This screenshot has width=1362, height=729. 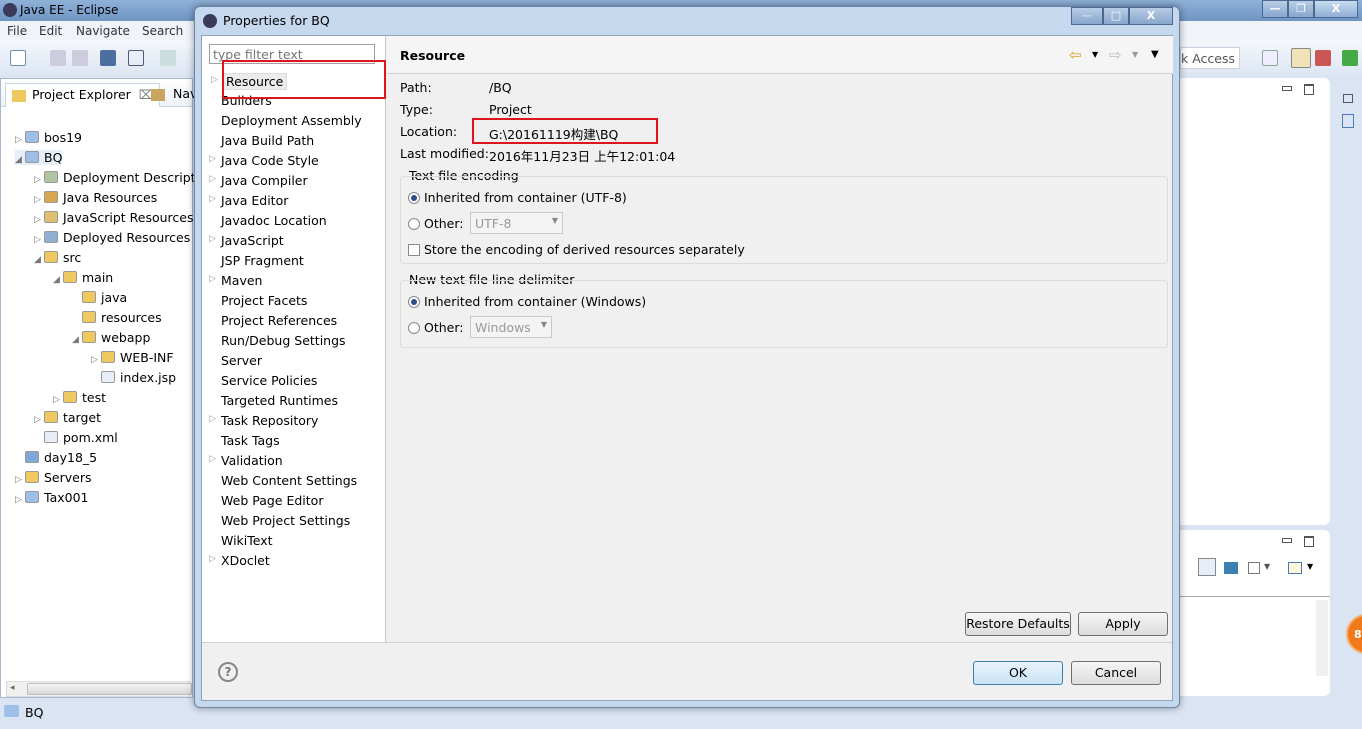 What do you see at coordinates (112, 237) in the screenshot?
I see `tree-item: ▷ Deployed Resources` at bounding box center [112, 237].